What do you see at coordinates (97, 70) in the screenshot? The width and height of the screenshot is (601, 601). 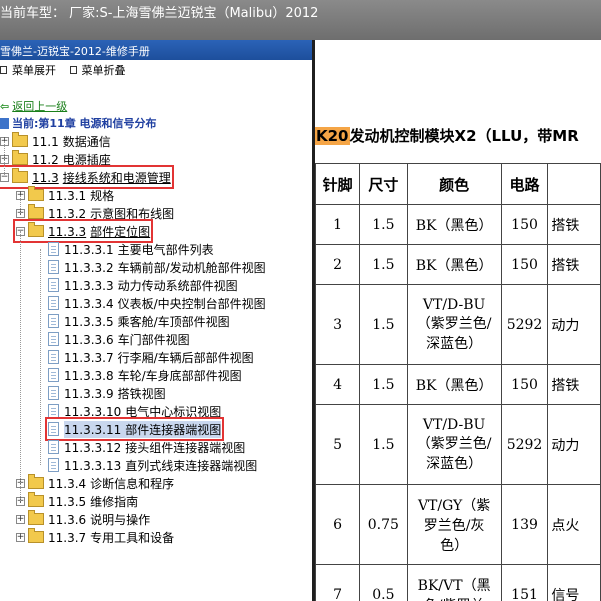 I see `collapse-menu-button: 菜单折叠` at bounding box center [97, 70].